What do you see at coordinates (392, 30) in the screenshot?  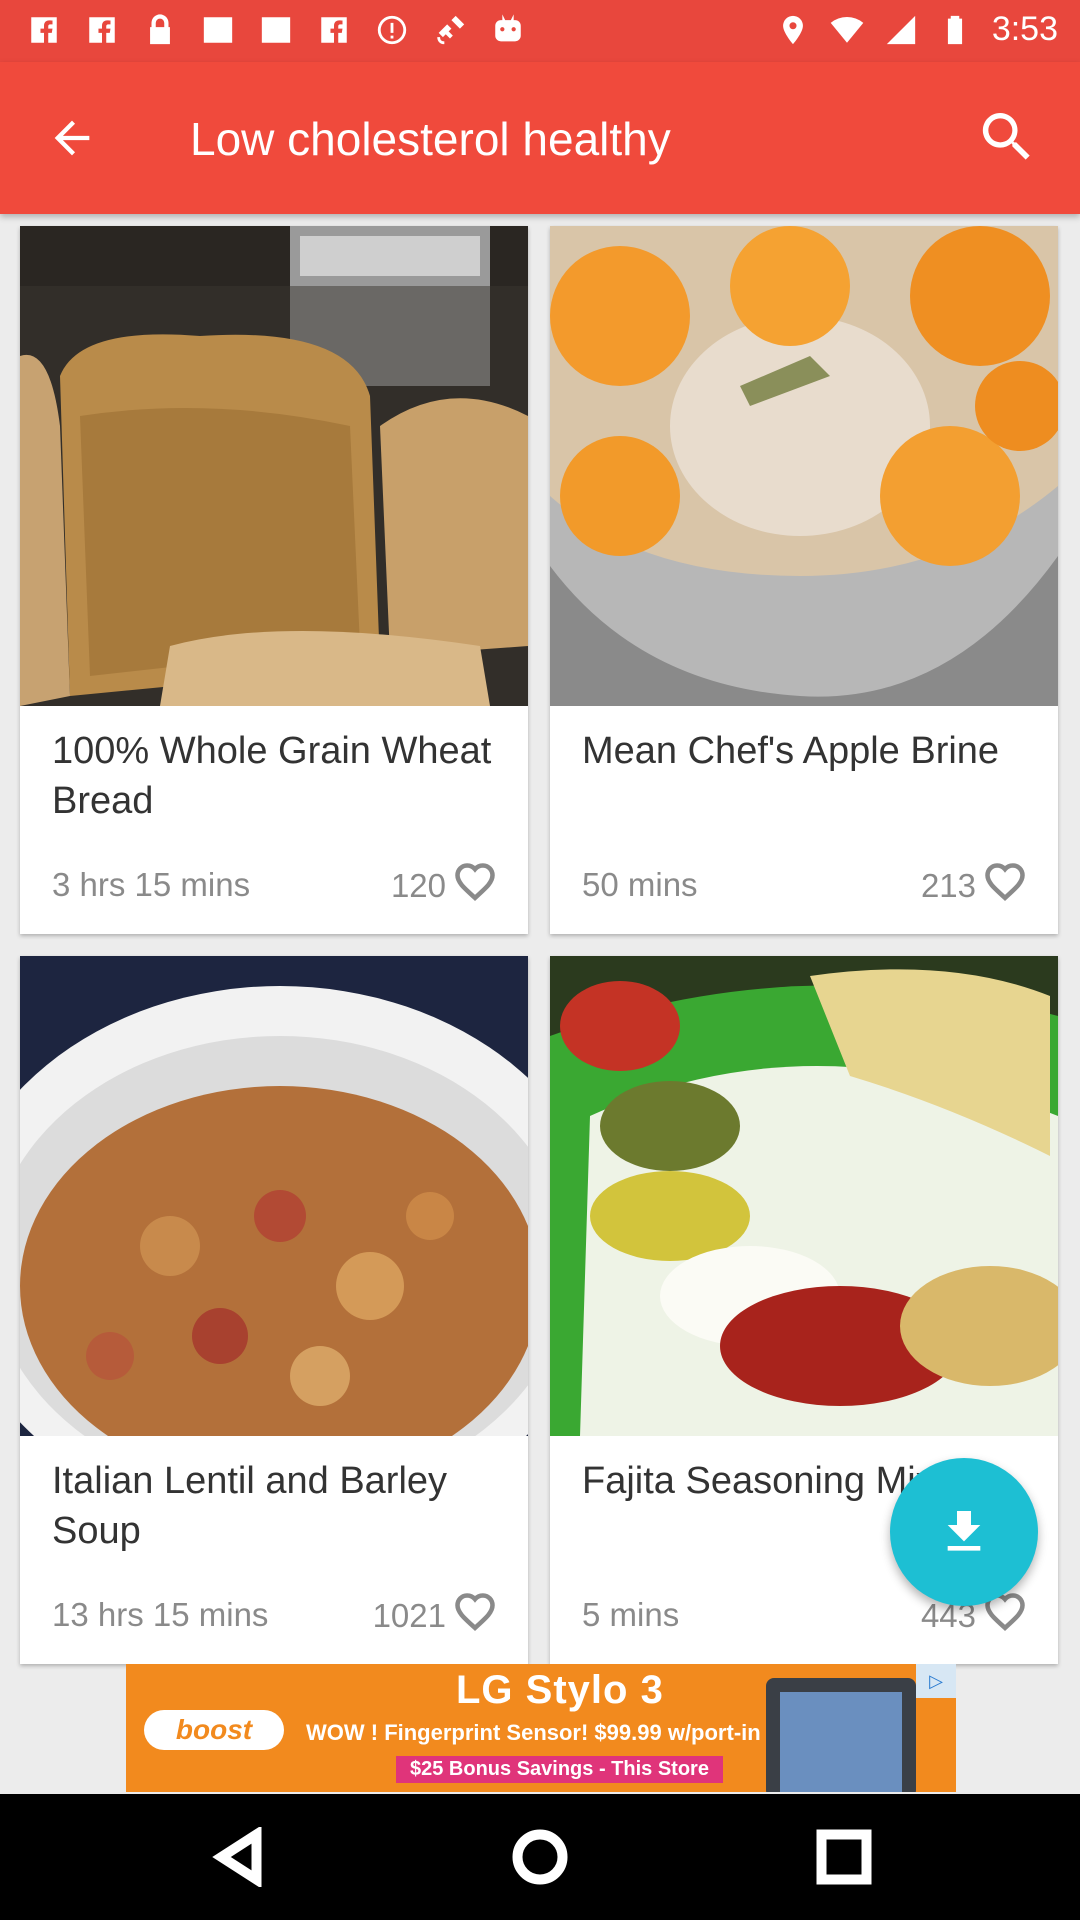 I see `alert-icon` at bounding box center [392, 30].